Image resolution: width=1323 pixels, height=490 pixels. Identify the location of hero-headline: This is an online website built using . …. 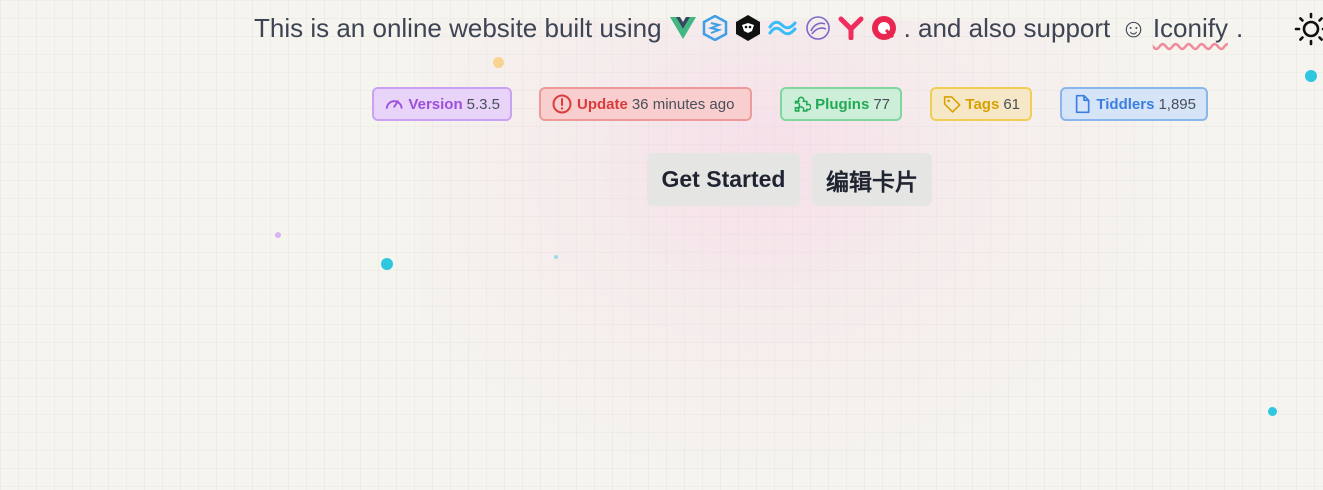
(748, 28).